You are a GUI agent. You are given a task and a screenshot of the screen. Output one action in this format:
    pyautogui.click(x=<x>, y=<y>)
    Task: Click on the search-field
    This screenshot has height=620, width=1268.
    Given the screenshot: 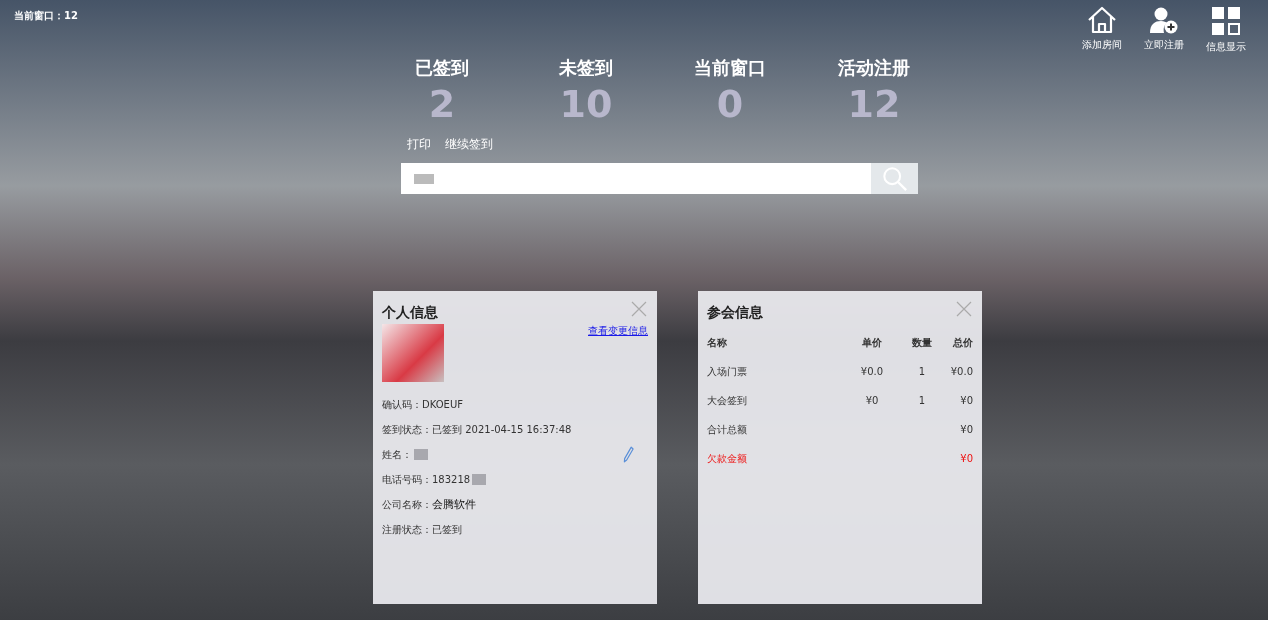 What is the action you would take?
    pyautogui.click(x=636, y=178)
    